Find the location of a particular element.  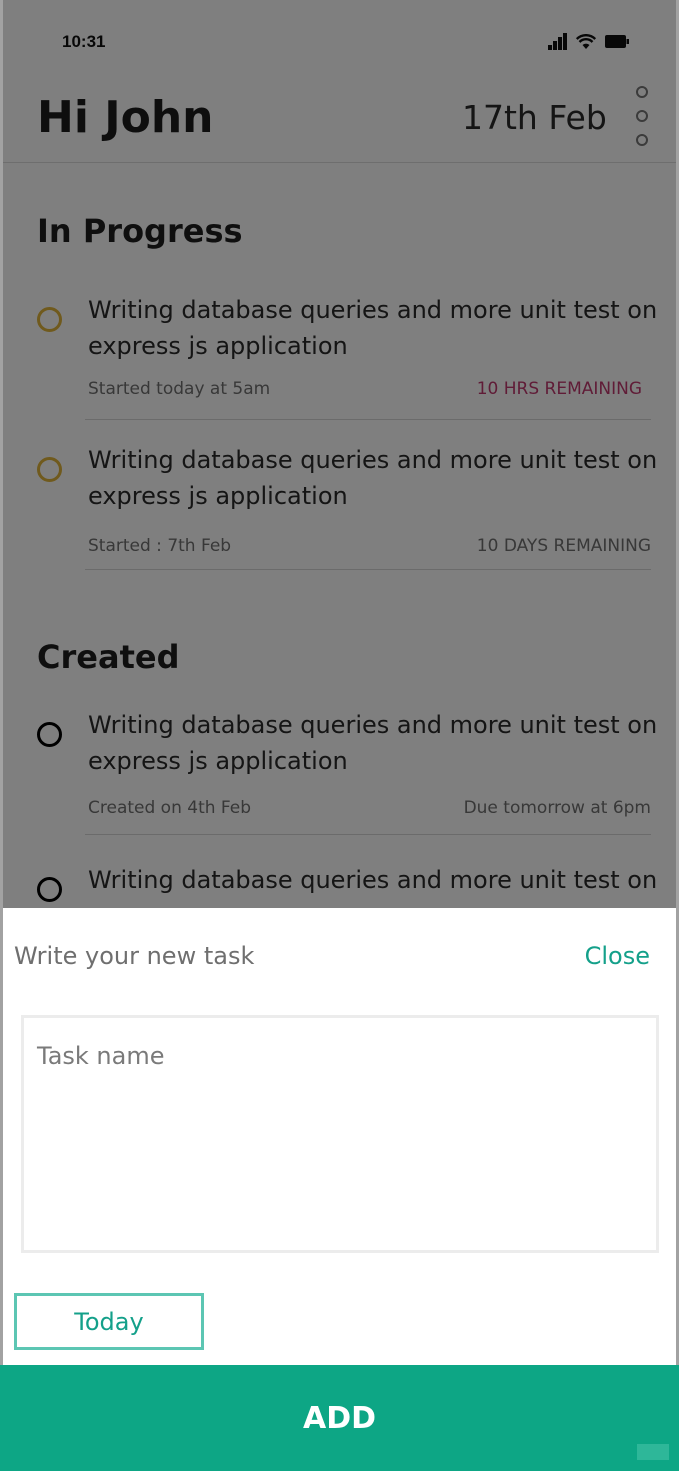

today-date-button: Today is located at coordinates (109, 1321).